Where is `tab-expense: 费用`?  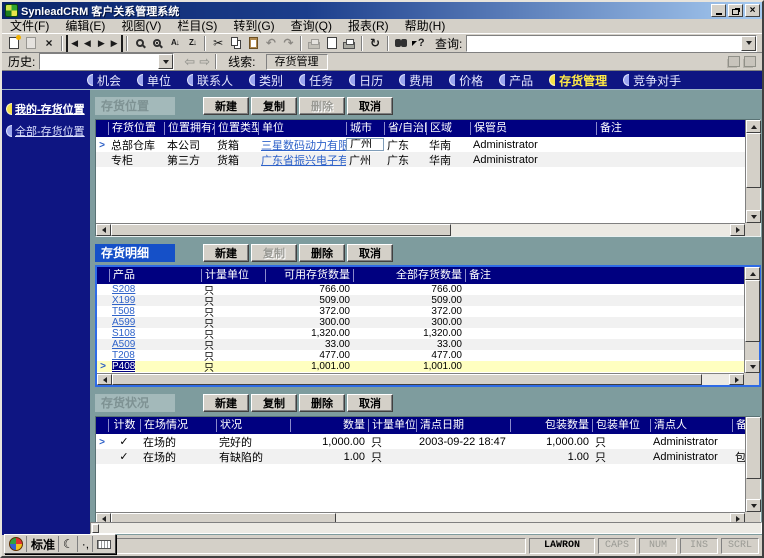 tab-expense: 费用 is located at coordinates (416, 80).